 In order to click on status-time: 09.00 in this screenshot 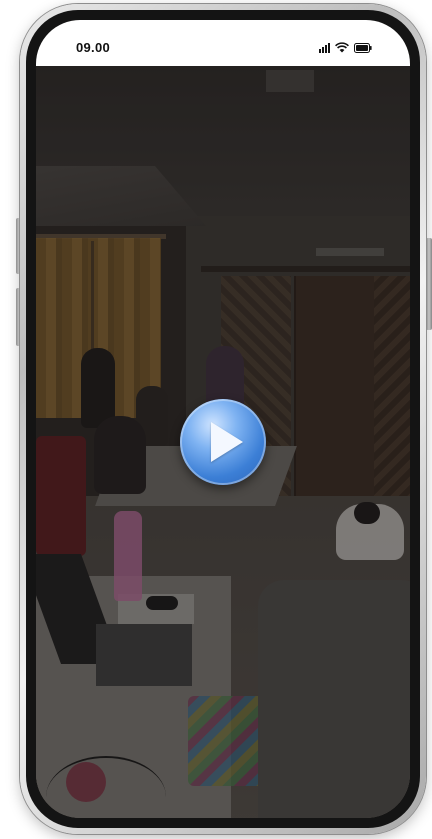, I will do `click(93, 47)`.